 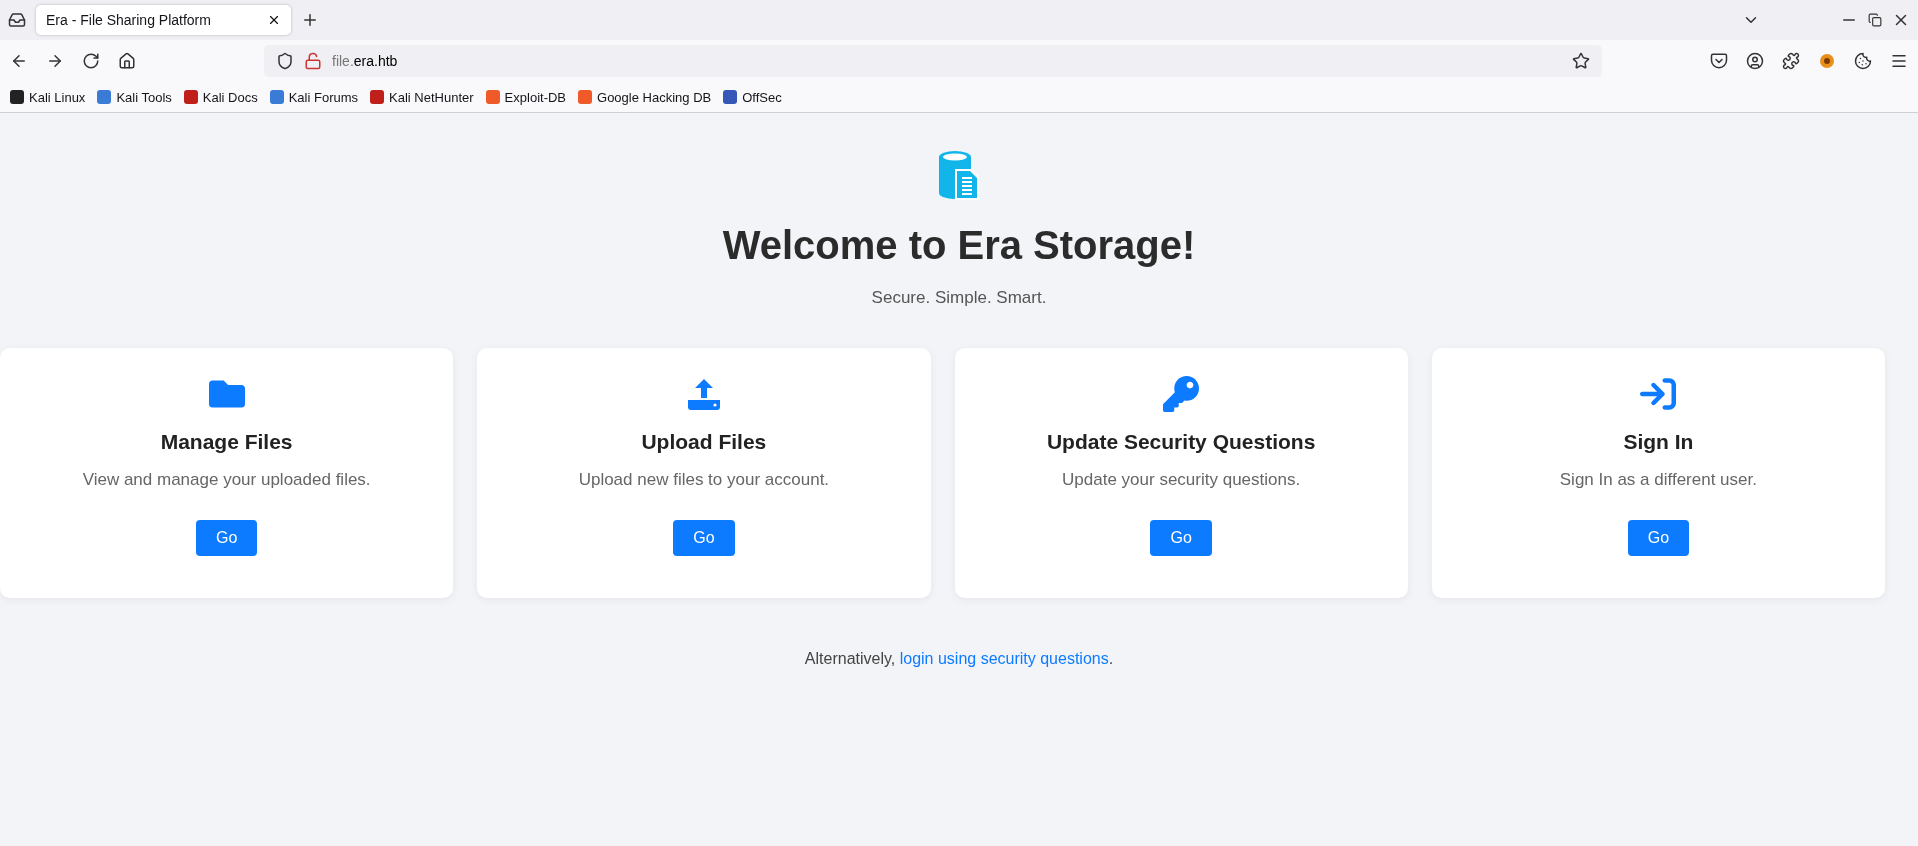 What do you see at coordinates (19, 61) in the screenshot?
I see `back-icon` at bounding box center [19, 61].